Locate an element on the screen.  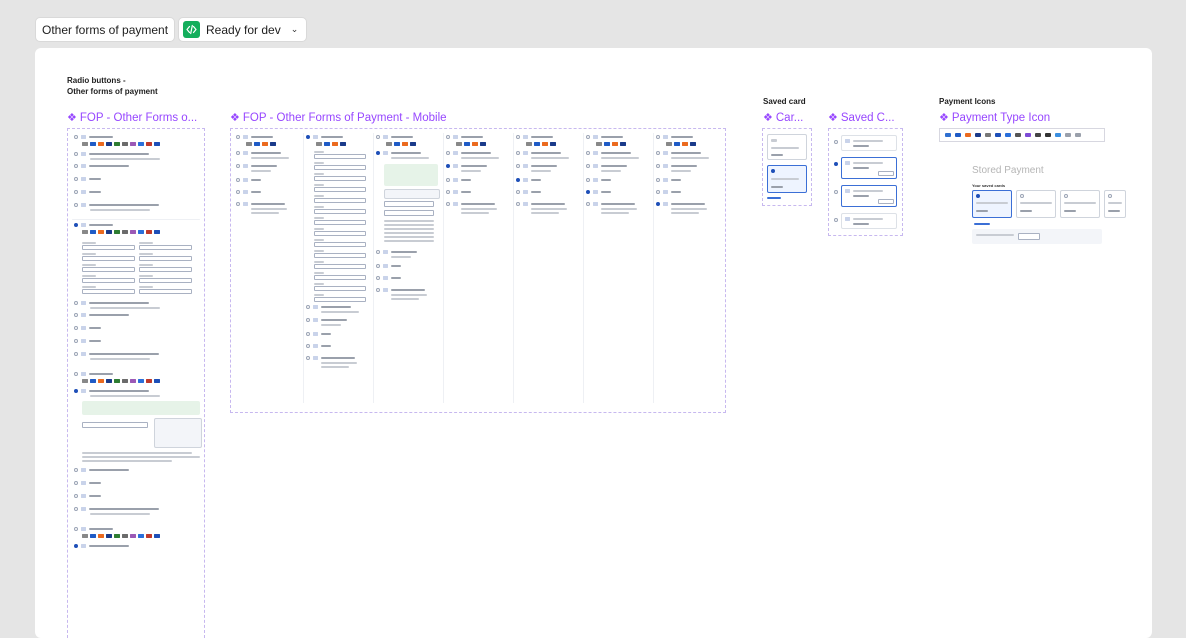
cvv-field is located at coordinates (886, 173).